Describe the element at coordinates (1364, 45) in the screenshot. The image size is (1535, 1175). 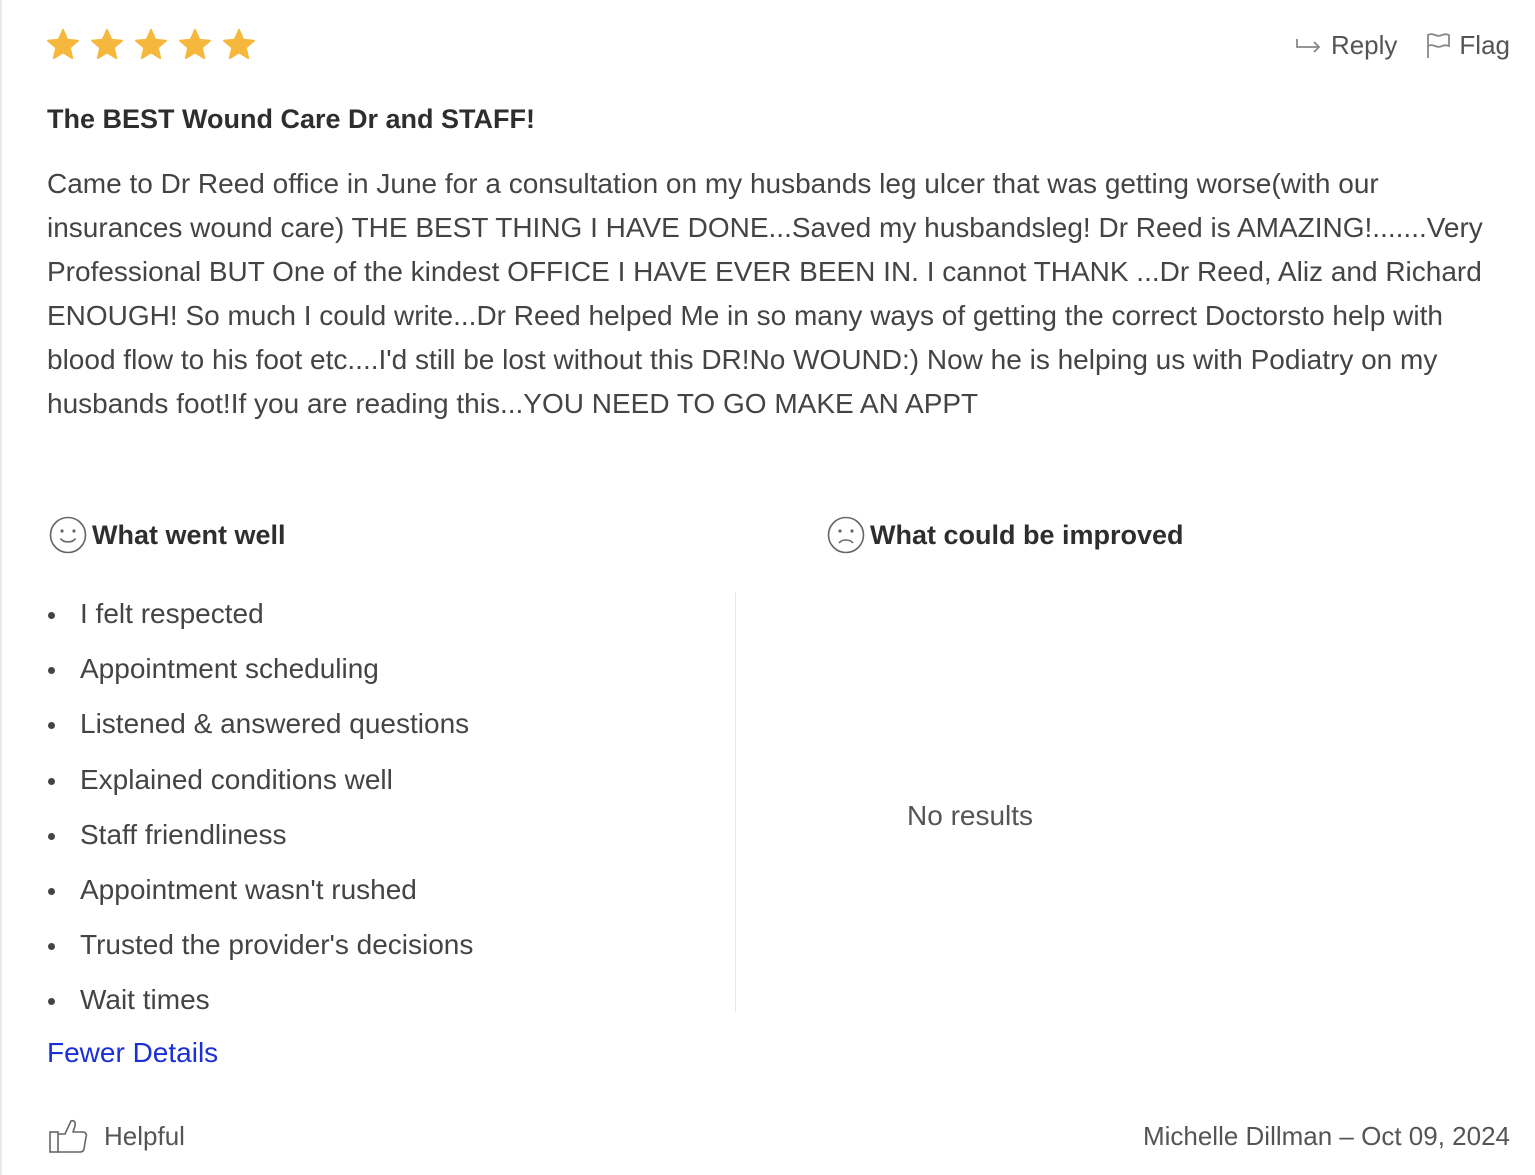
I see `reply-label: Reply` at that location.